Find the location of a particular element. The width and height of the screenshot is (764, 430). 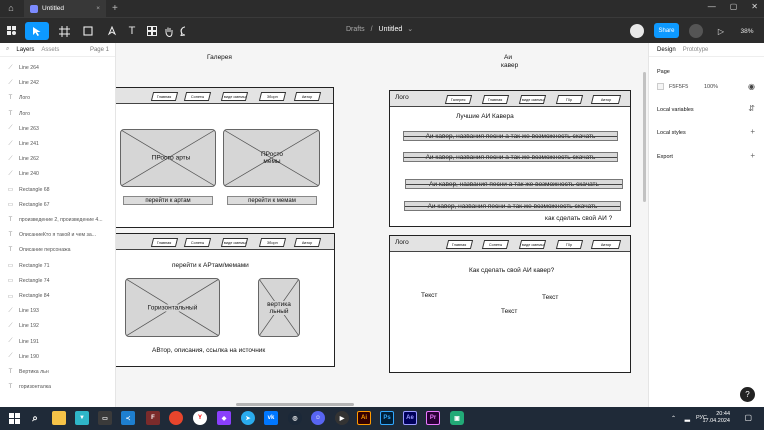

layer-item: ▭ Rectangle 74 is located at coordinates (58, 281).